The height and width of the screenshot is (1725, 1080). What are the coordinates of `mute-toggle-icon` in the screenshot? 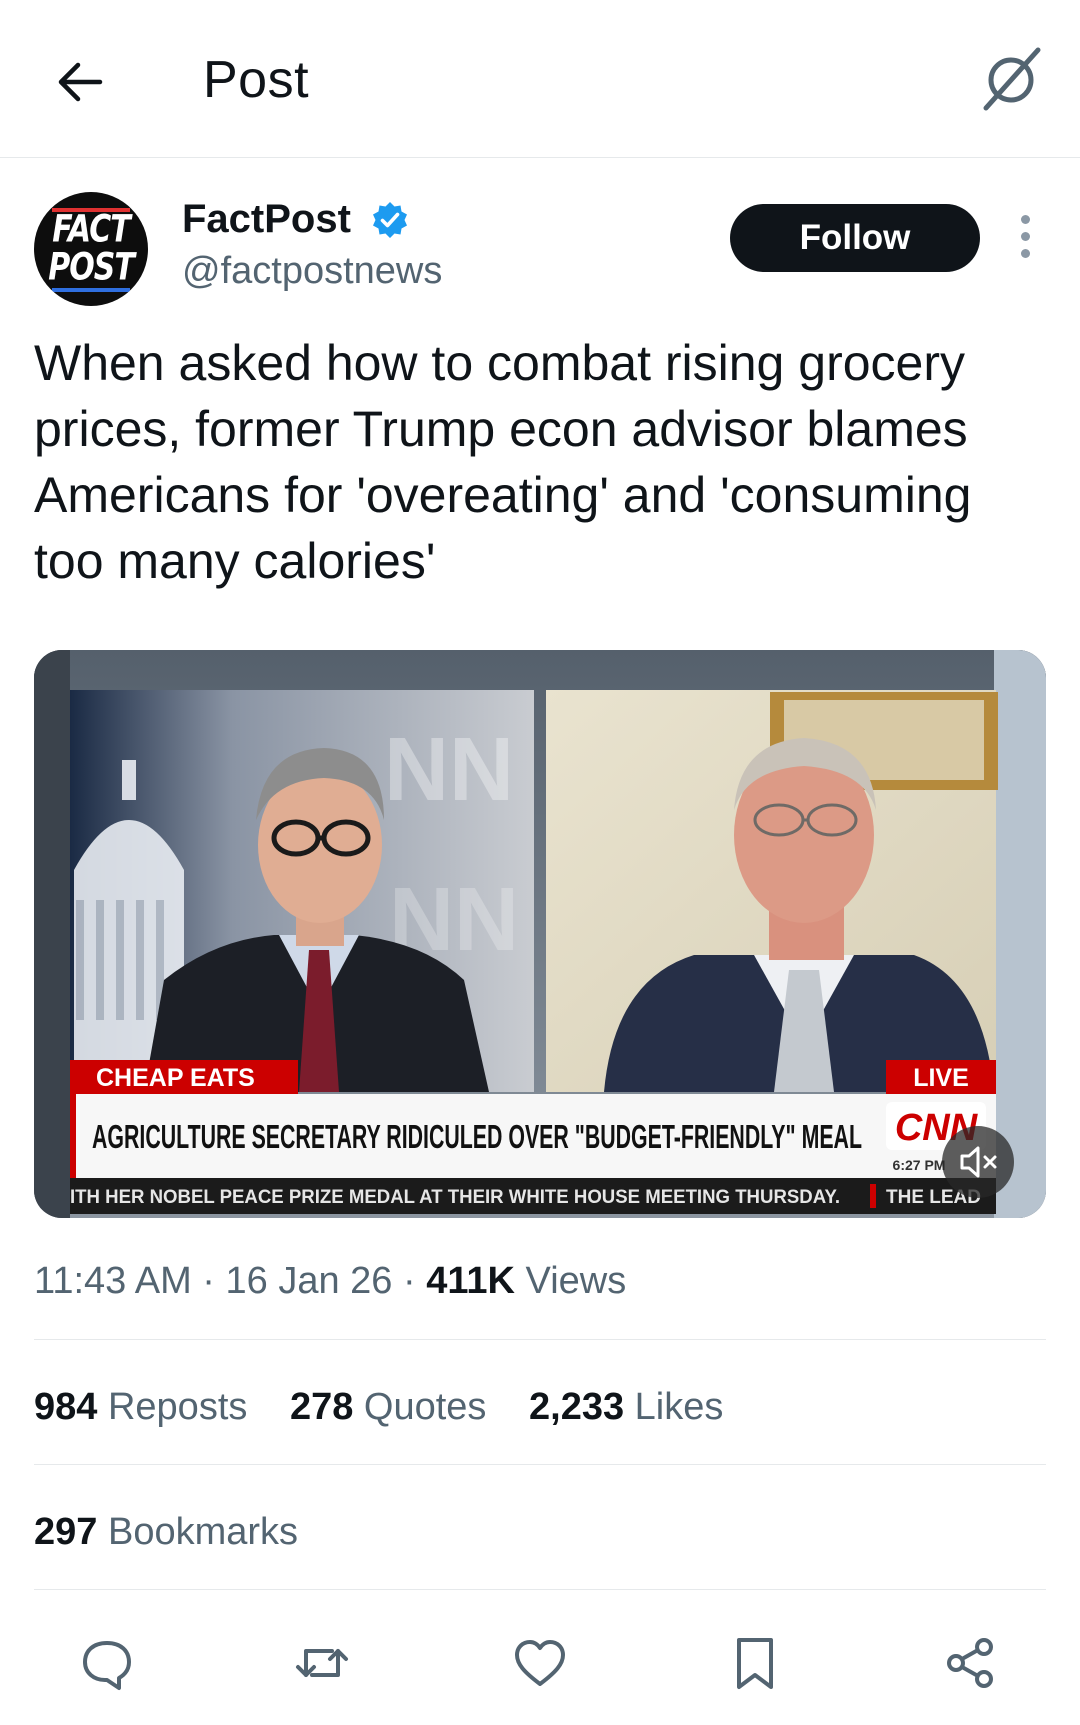 It's located at (978, 1162).